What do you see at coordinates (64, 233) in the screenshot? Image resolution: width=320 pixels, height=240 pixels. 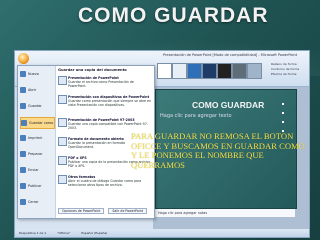 I see `theme-name: "Oficina"` at bounding box center [64, 233].